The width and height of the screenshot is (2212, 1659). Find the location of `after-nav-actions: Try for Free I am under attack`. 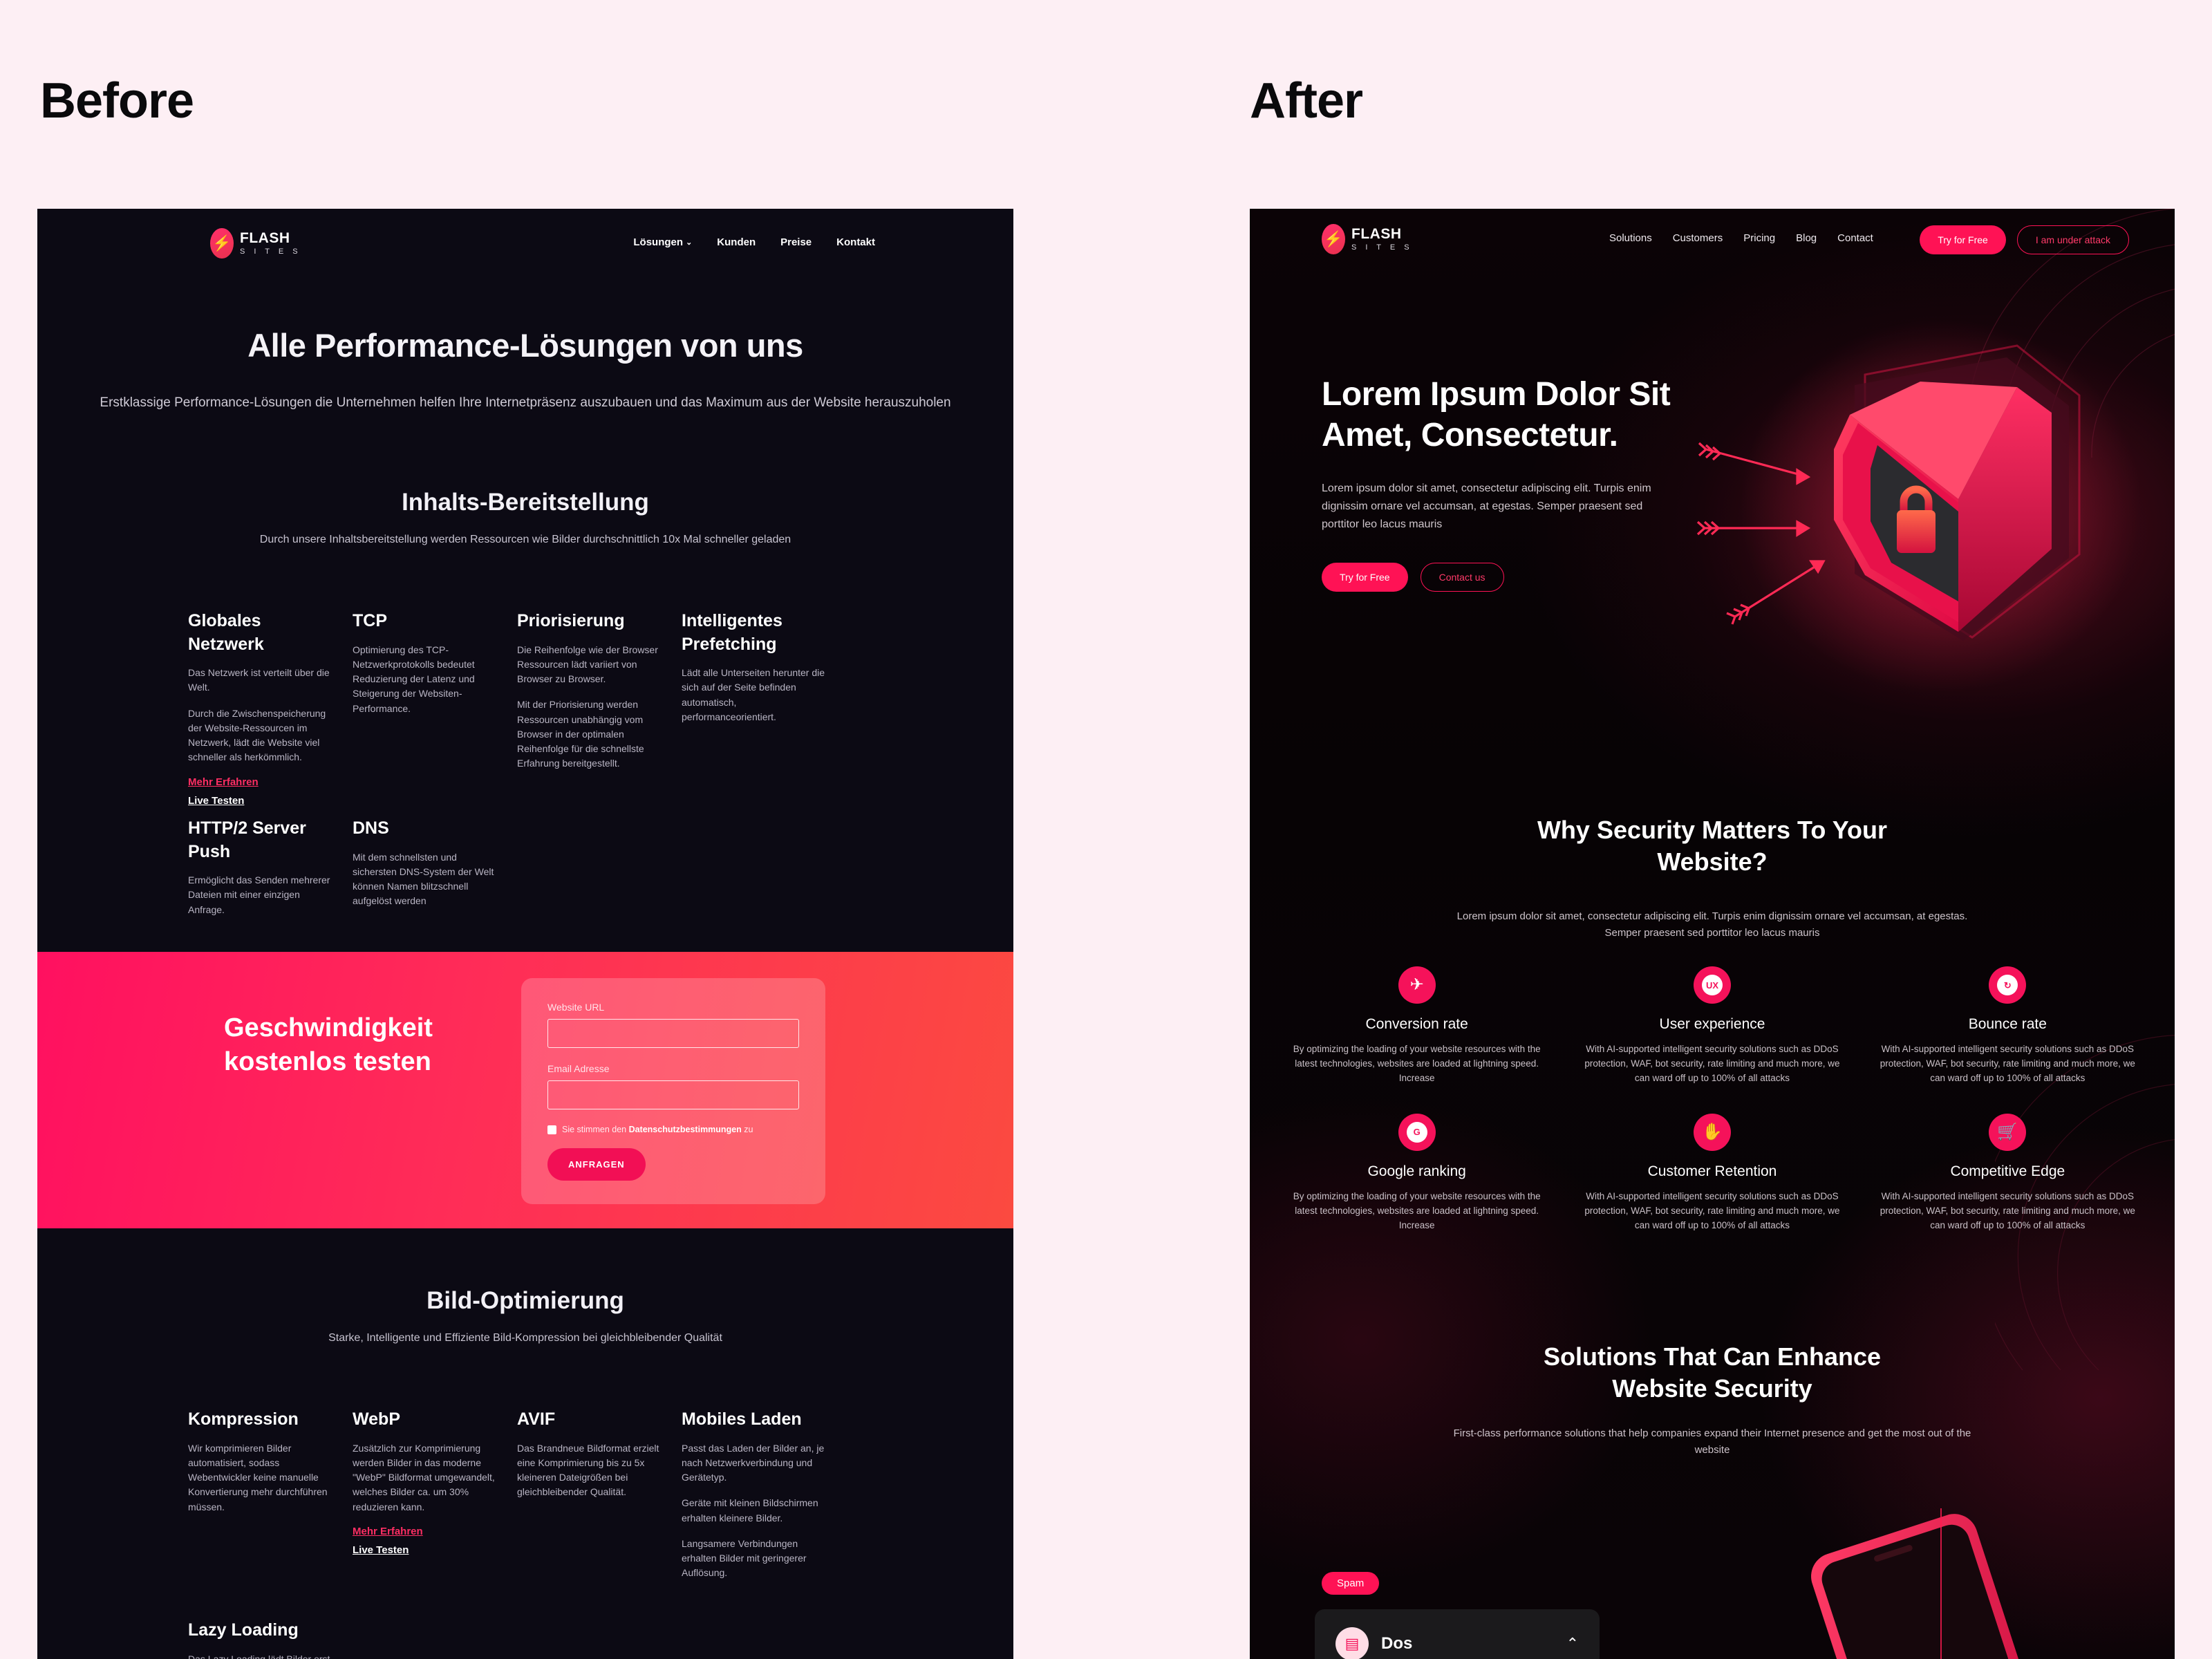

after-nav-actions: Try for Free I am under attack is located at coordinates (2024, 239).